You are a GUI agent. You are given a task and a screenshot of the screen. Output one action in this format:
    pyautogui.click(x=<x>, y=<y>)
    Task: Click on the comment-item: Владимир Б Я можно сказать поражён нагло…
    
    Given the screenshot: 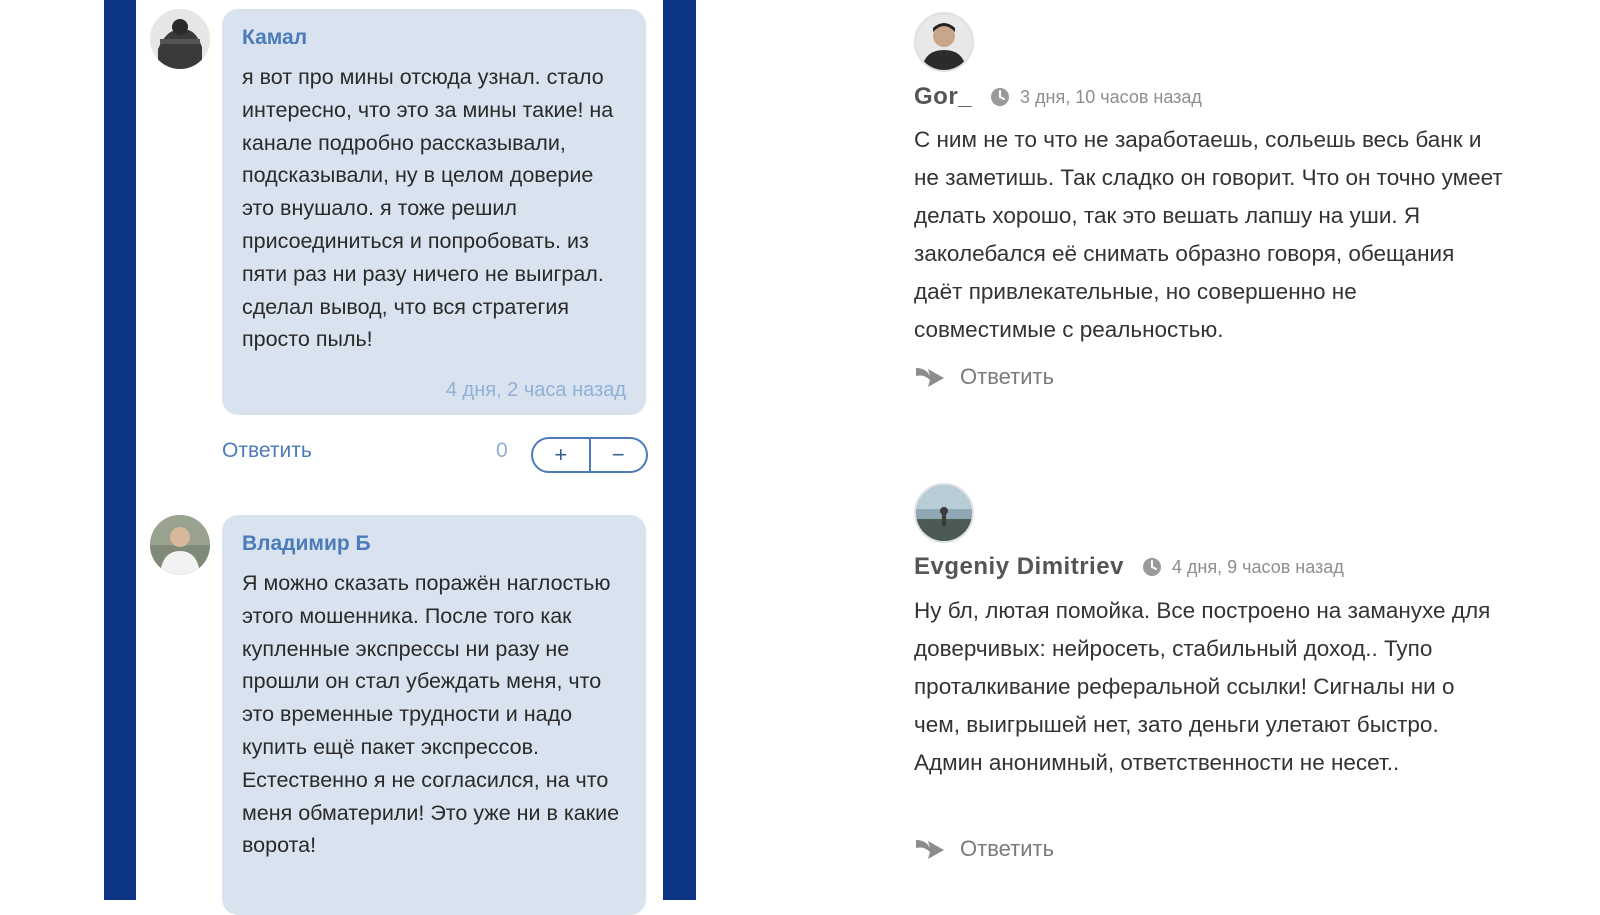 What is the action you would take?
    pyautogui.click(x=399, y=715)
    